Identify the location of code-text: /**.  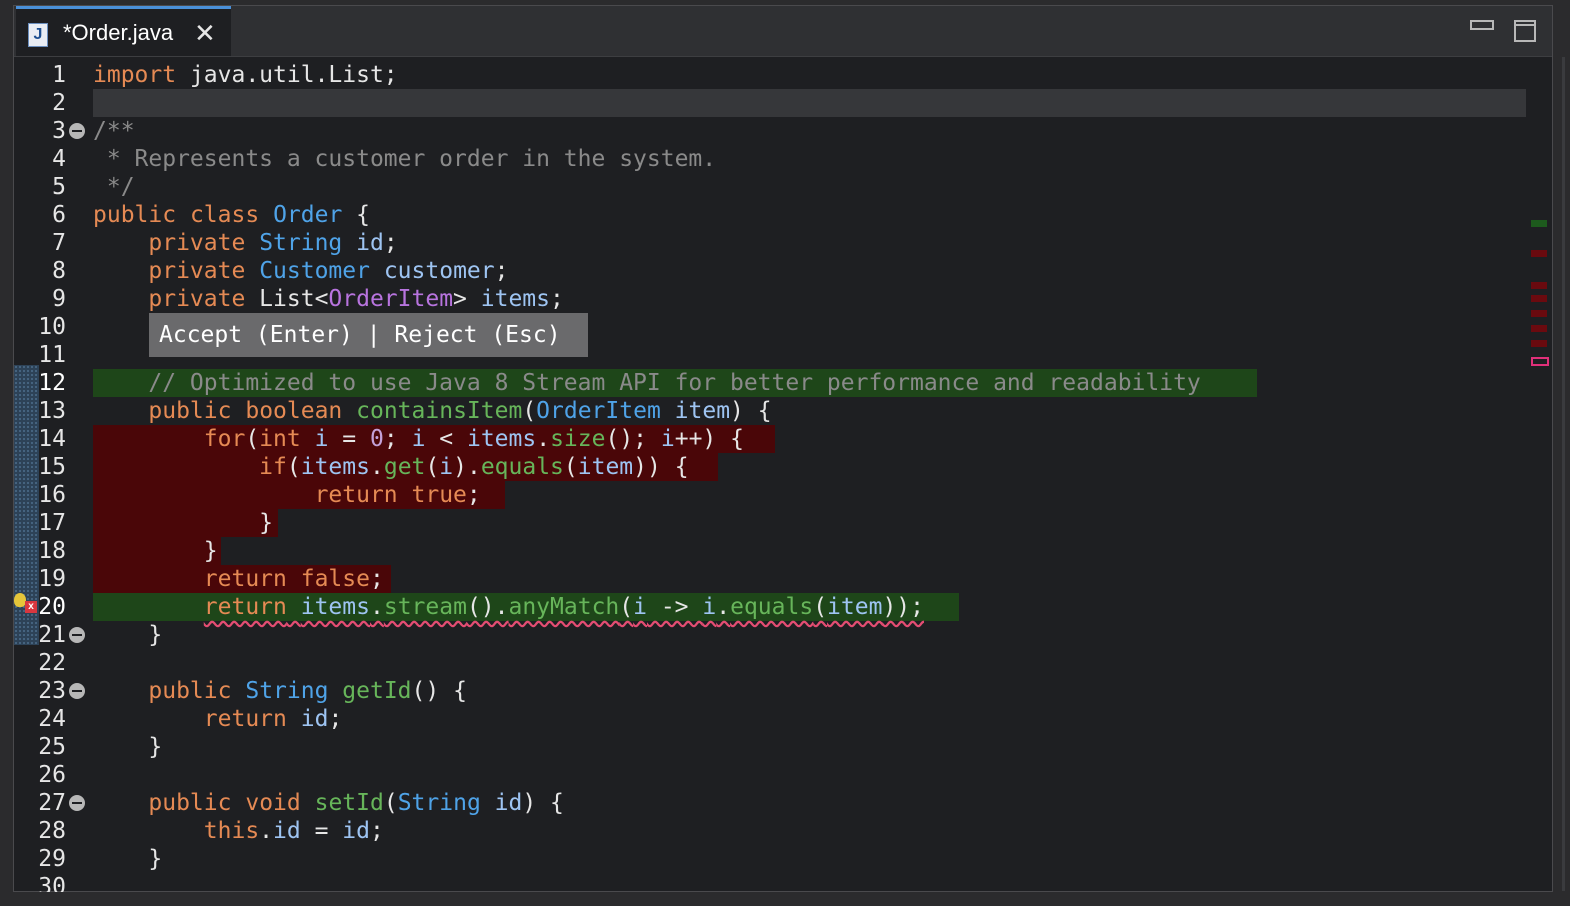
(114, 131).